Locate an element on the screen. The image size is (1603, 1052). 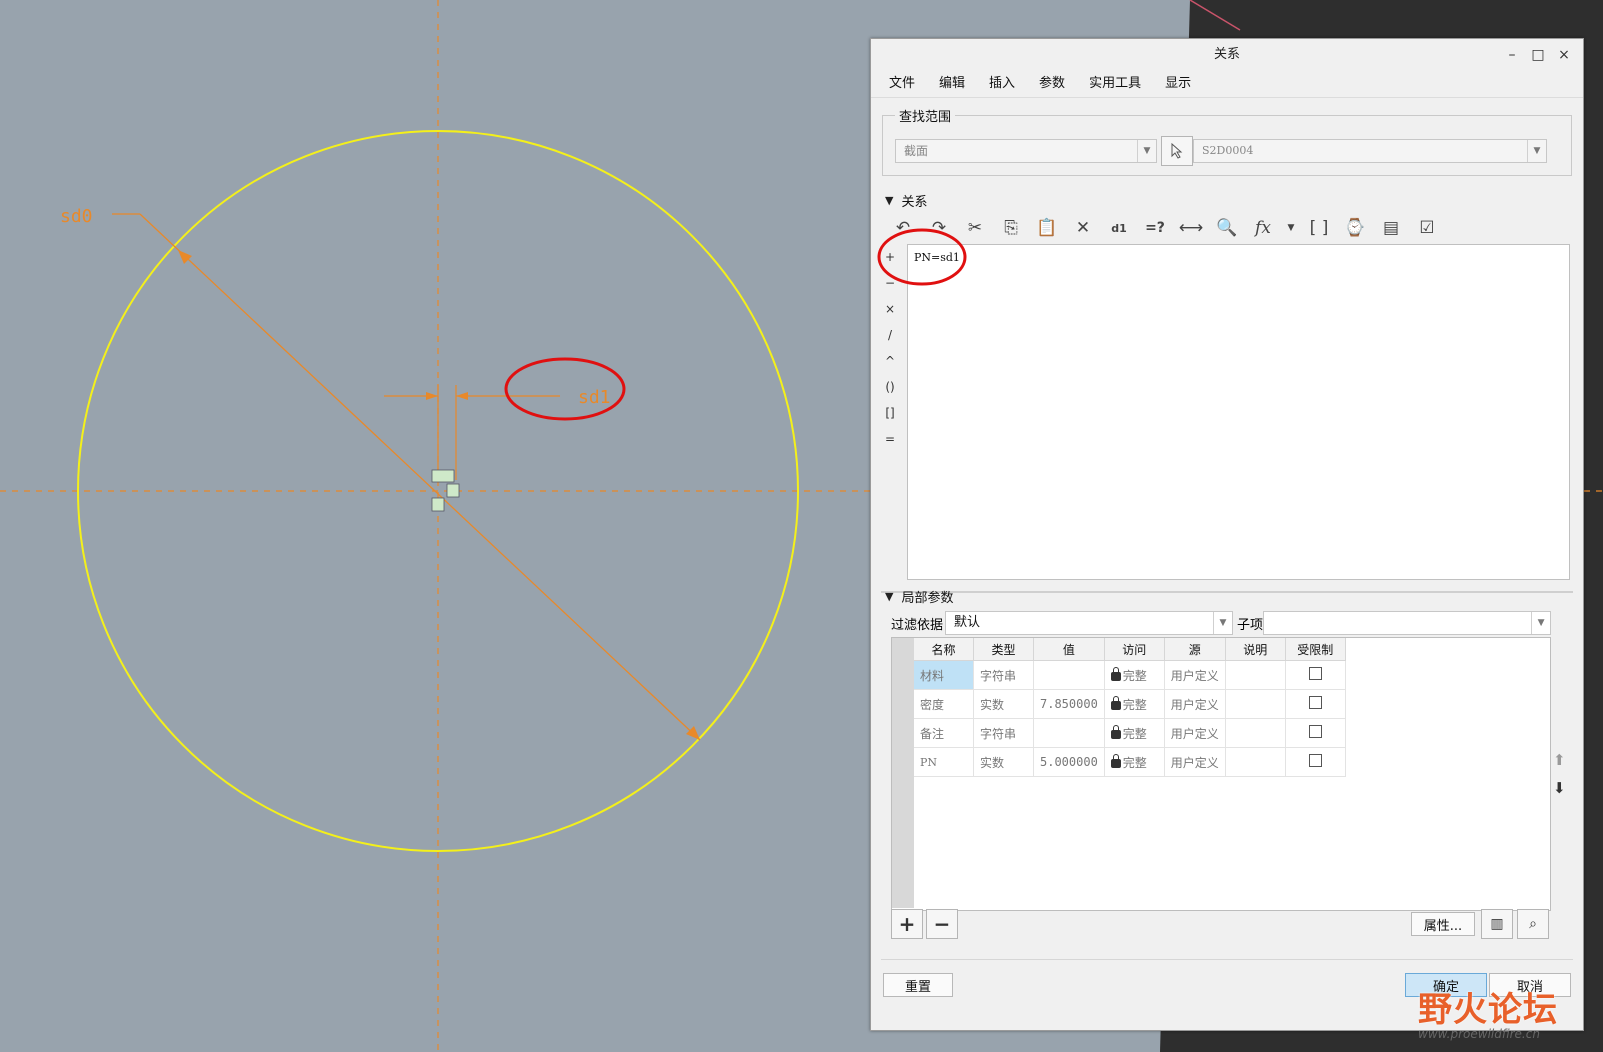
verify-icon: ☑ is located at coordinates (1427, 228).